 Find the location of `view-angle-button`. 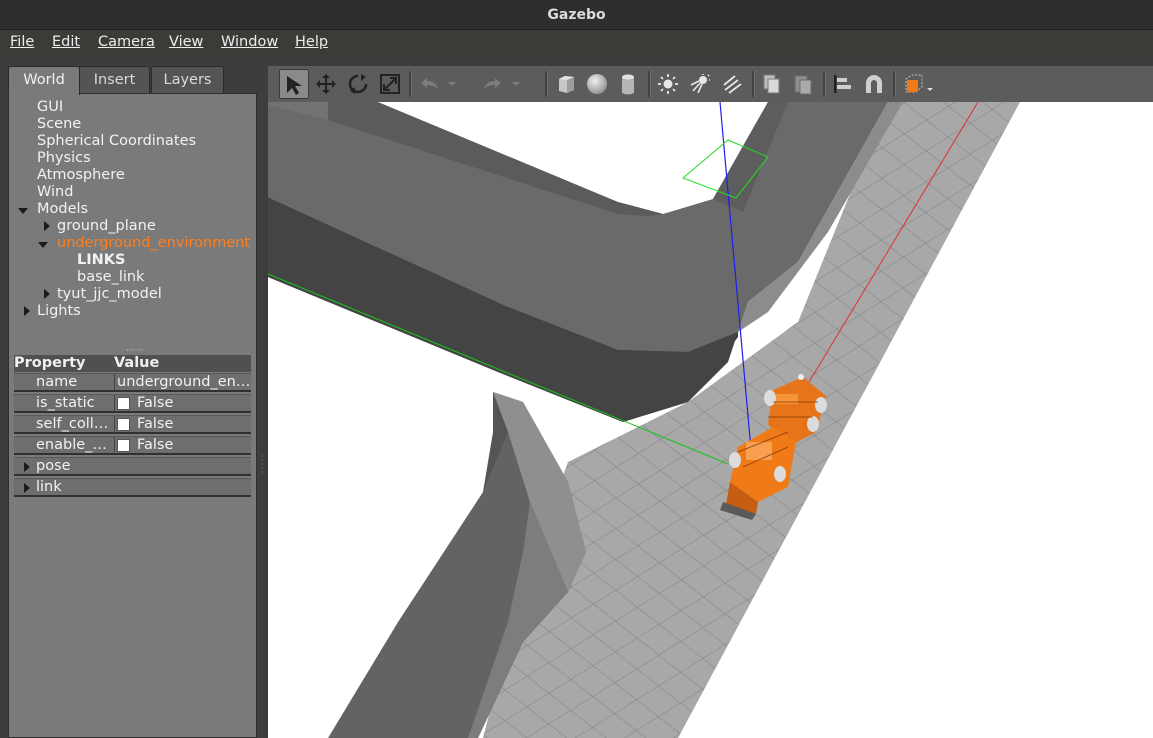

view-angle-button is located at coordinates (917, 84).